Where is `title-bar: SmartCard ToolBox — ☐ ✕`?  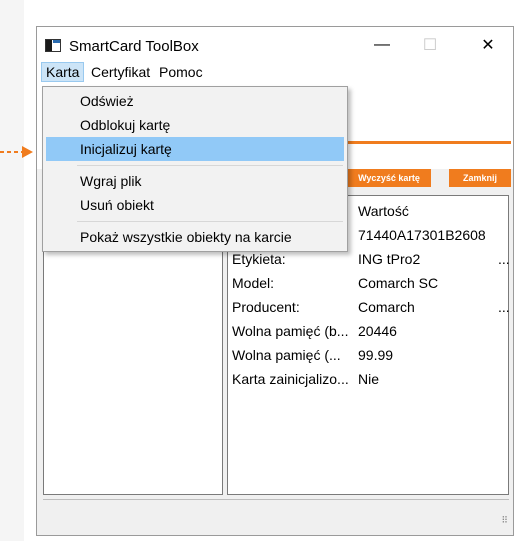
title-bar: SmartCard ToolBox — ☐ ✕ is located at coordinates (275, 44).